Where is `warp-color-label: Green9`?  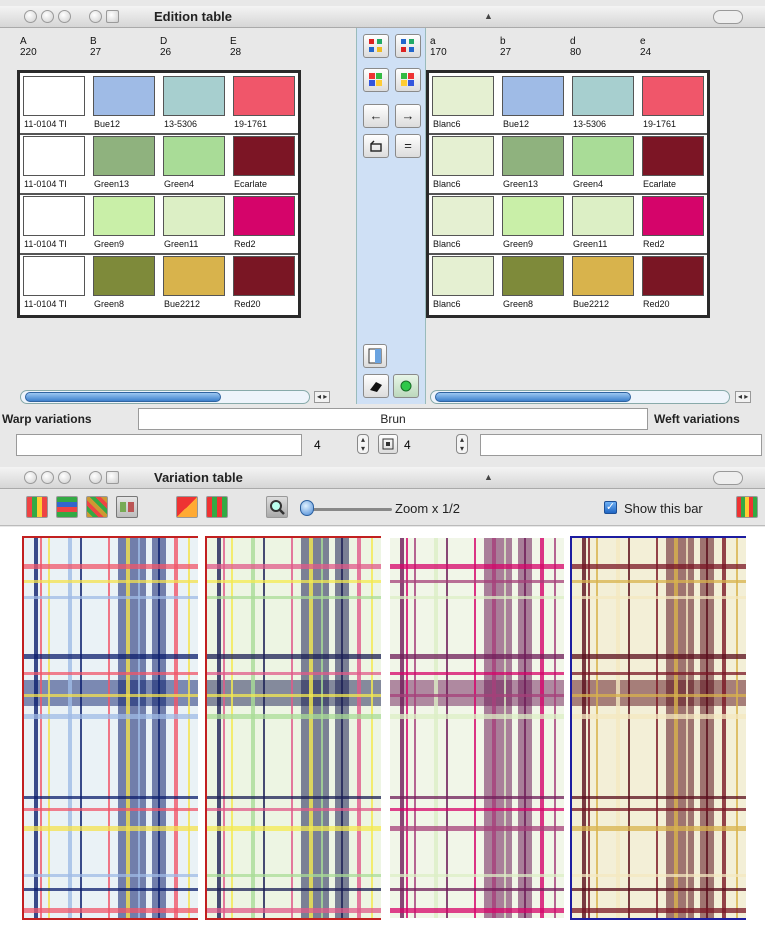 warp-color-label: Green9 is located at coordinates (109, 244).